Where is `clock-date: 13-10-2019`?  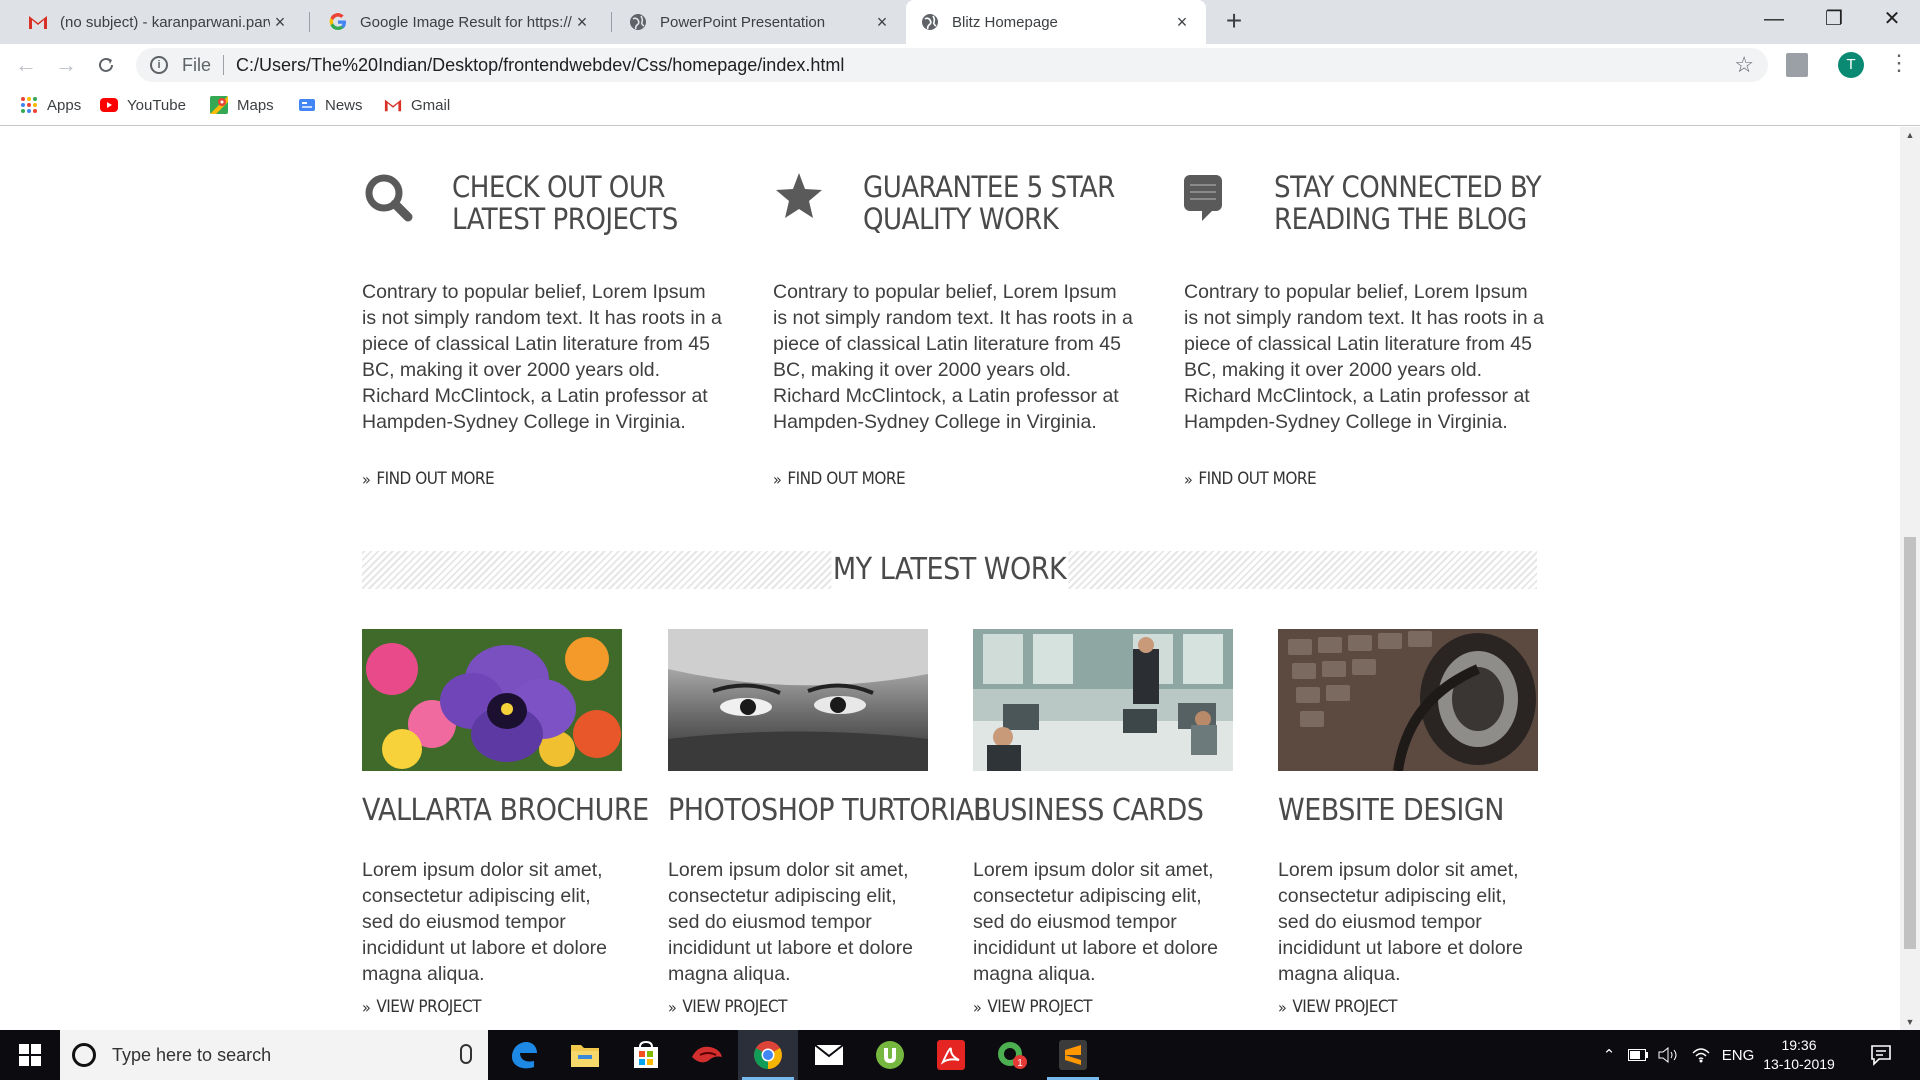 clock-date: 13-10-2019 is located at coordinates (1799, 1064).